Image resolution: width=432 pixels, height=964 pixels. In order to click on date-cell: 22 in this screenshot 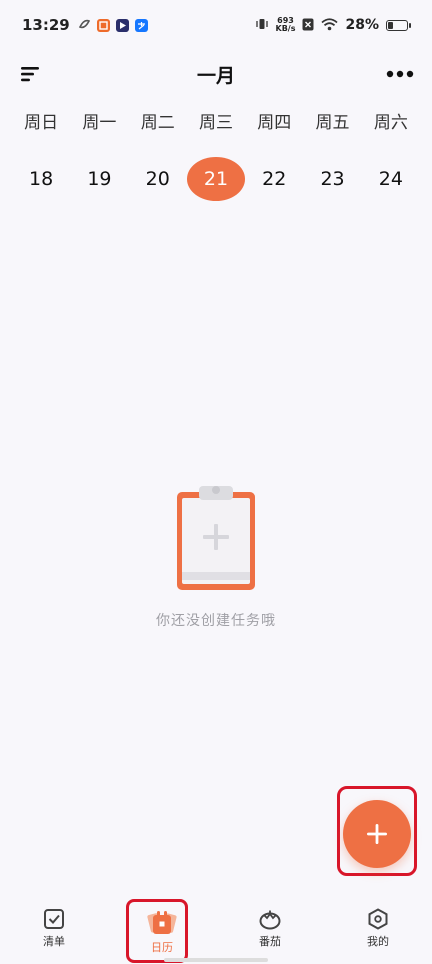, I will do `click(274, 179)`.